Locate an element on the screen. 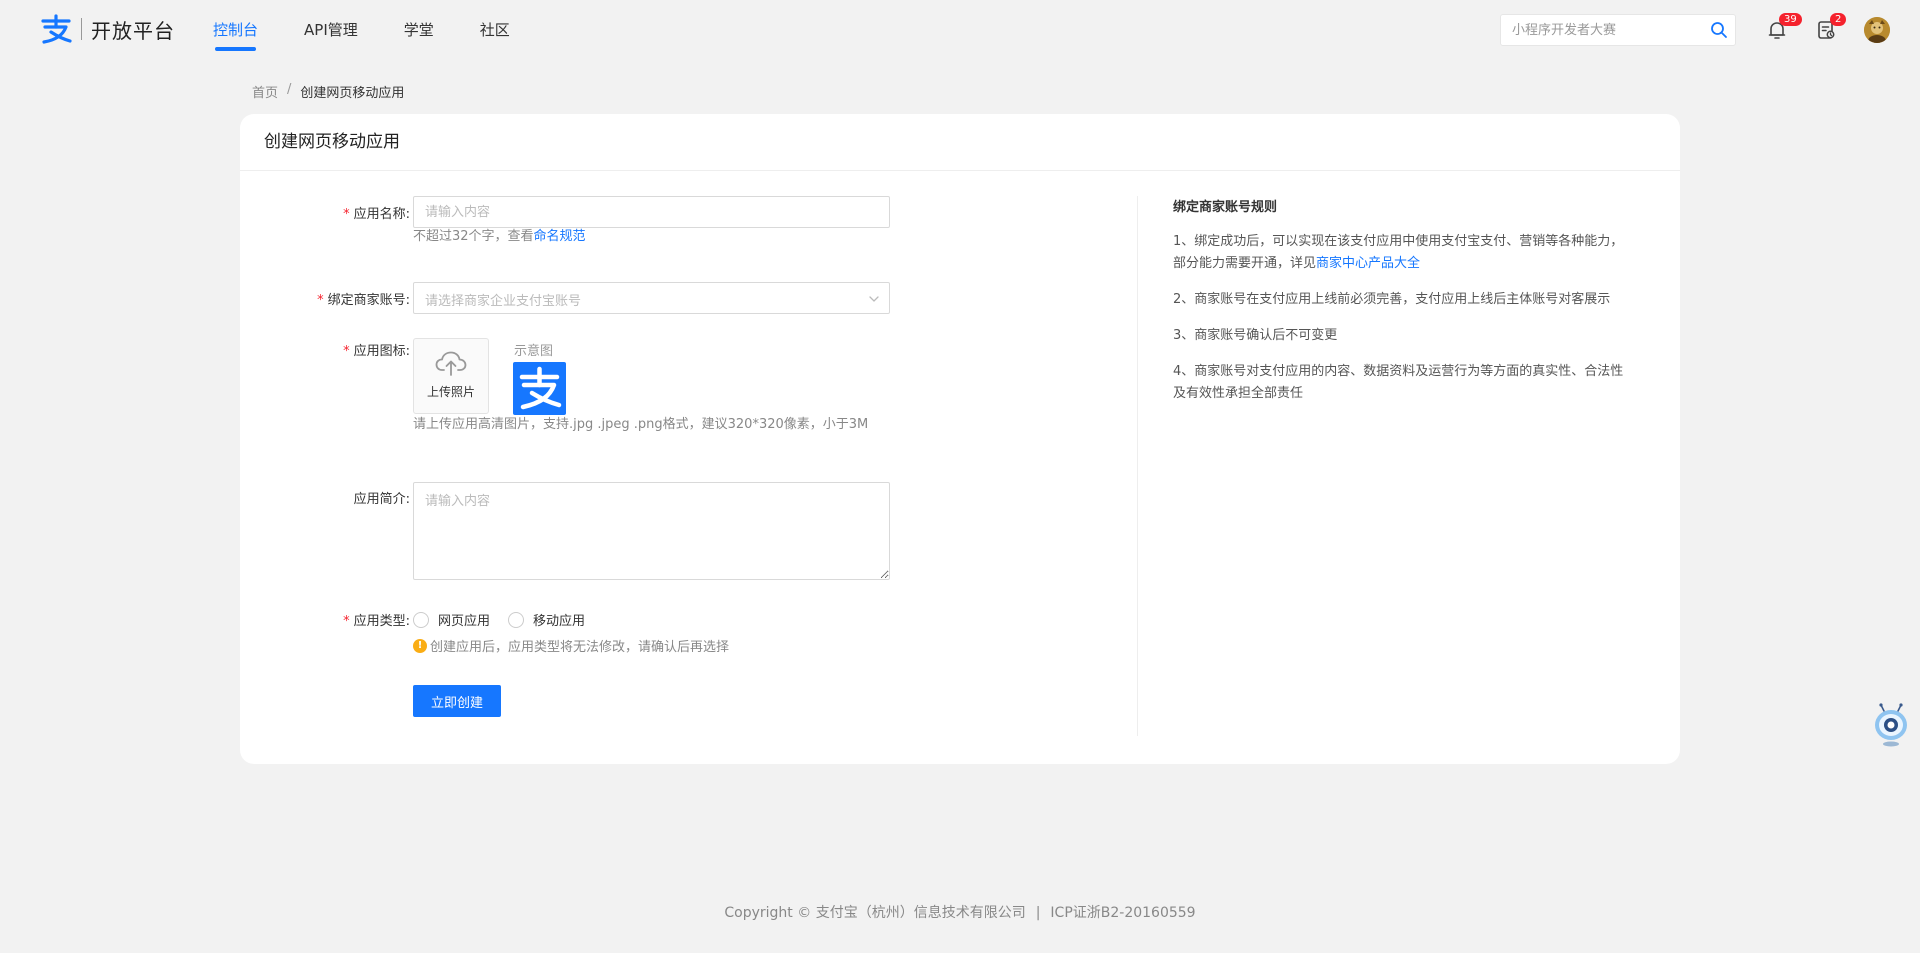  description-label: 应用简介: is located at coordinates (381, 499).